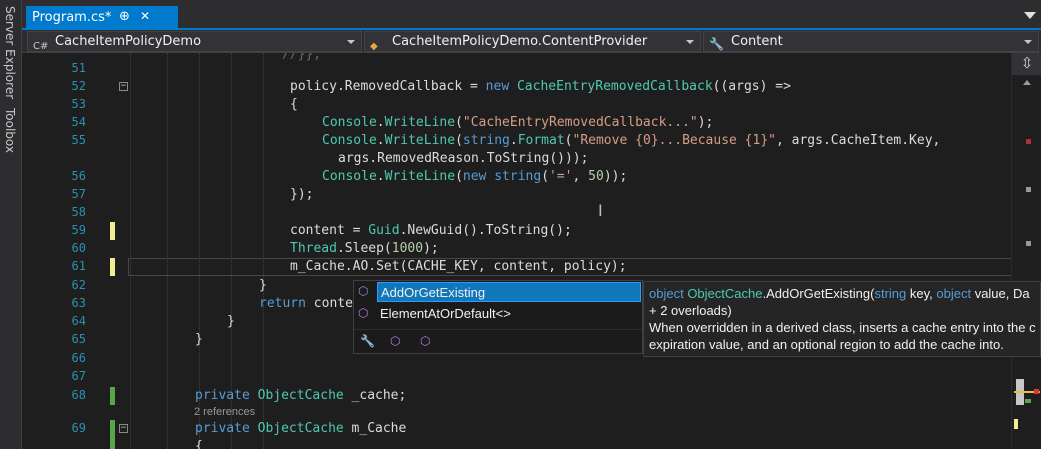  What do you see at coordinates (1026, 251) in the screenshot?
I see `vertical-scrollbar: ⇳` at bounding box center [1026, 251].